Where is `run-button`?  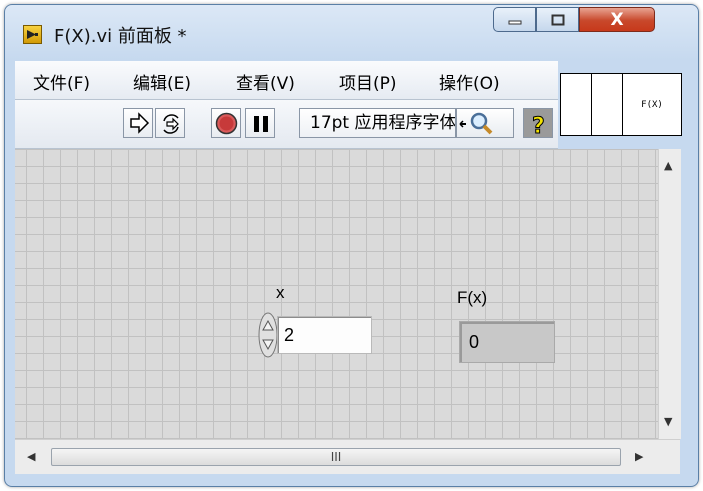
run-button is located at coordinates (138, 123).